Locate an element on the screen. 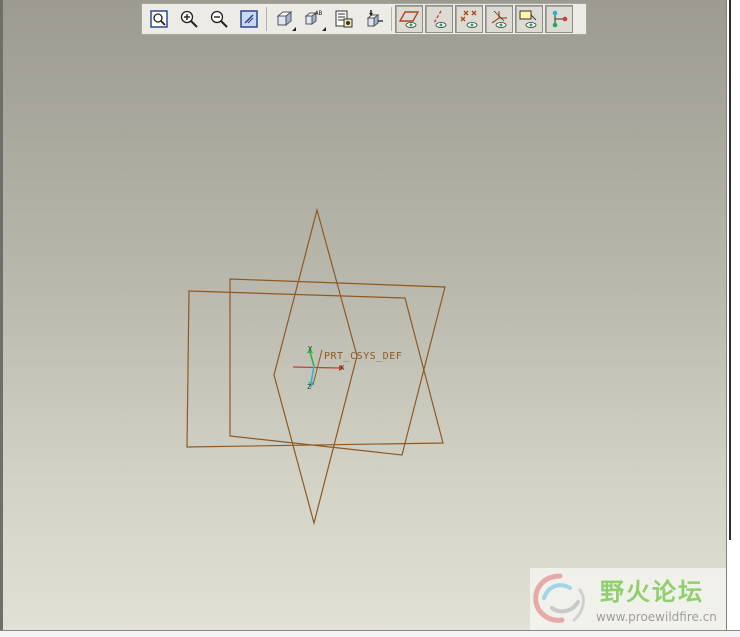 The height and width of the screenshot is (637, 740). datum-plane-front is located at coordinates (315, 369).